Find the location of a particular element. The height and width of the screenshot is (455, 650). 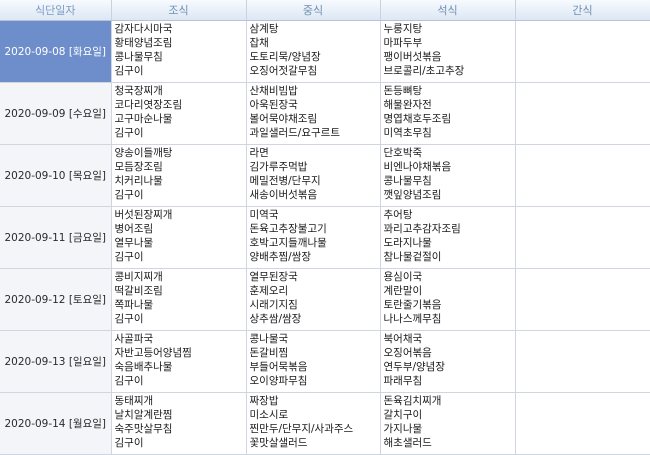

date-cell: 2020-09-09 [수요일] is located at coordinates (56, 113).